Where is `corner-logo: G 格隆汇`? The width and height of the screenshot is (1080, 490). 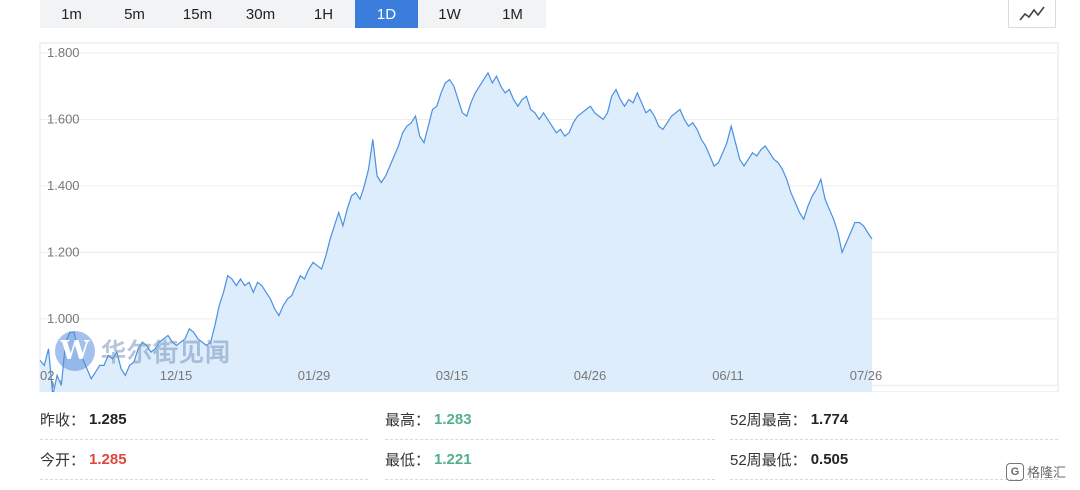
corner-logo: G 格隆汇 is located at coordinates (1036, 471).